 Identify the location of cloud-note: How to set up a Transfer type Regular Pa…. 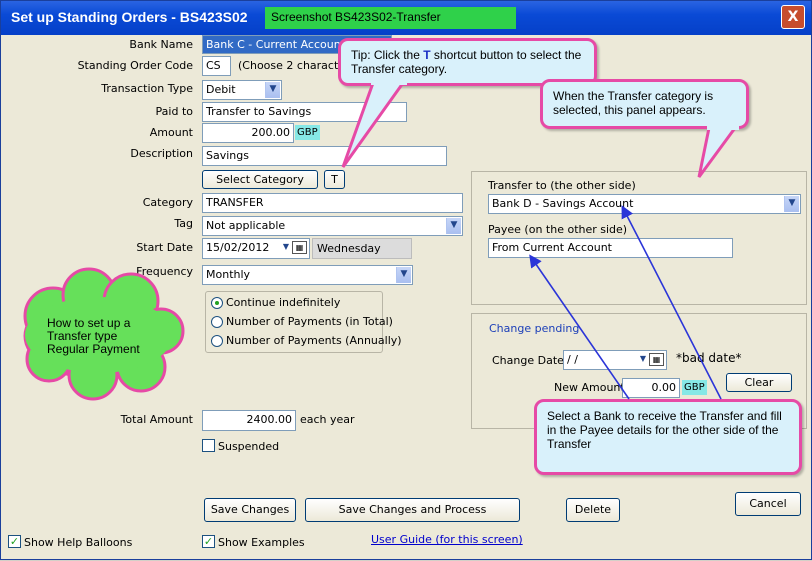
(93, 336).